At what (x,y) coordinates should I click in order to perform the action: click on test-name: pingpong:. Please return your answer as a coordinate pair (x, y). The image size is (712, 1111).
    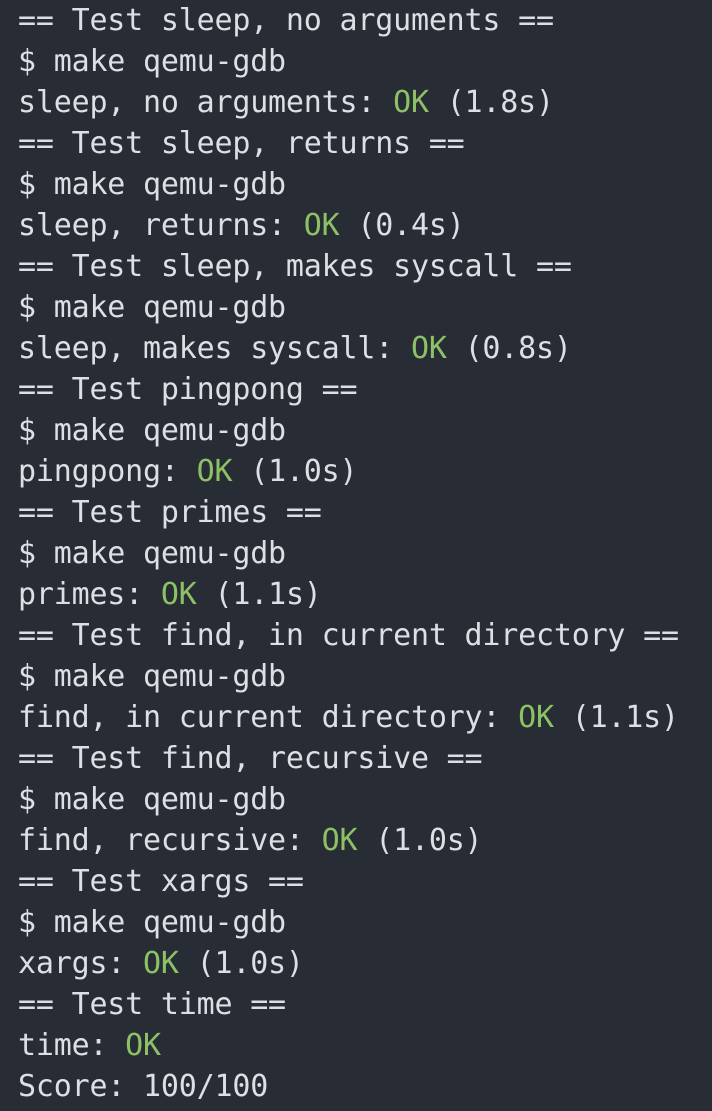
    Looking at the image, I should click on (107, 471).